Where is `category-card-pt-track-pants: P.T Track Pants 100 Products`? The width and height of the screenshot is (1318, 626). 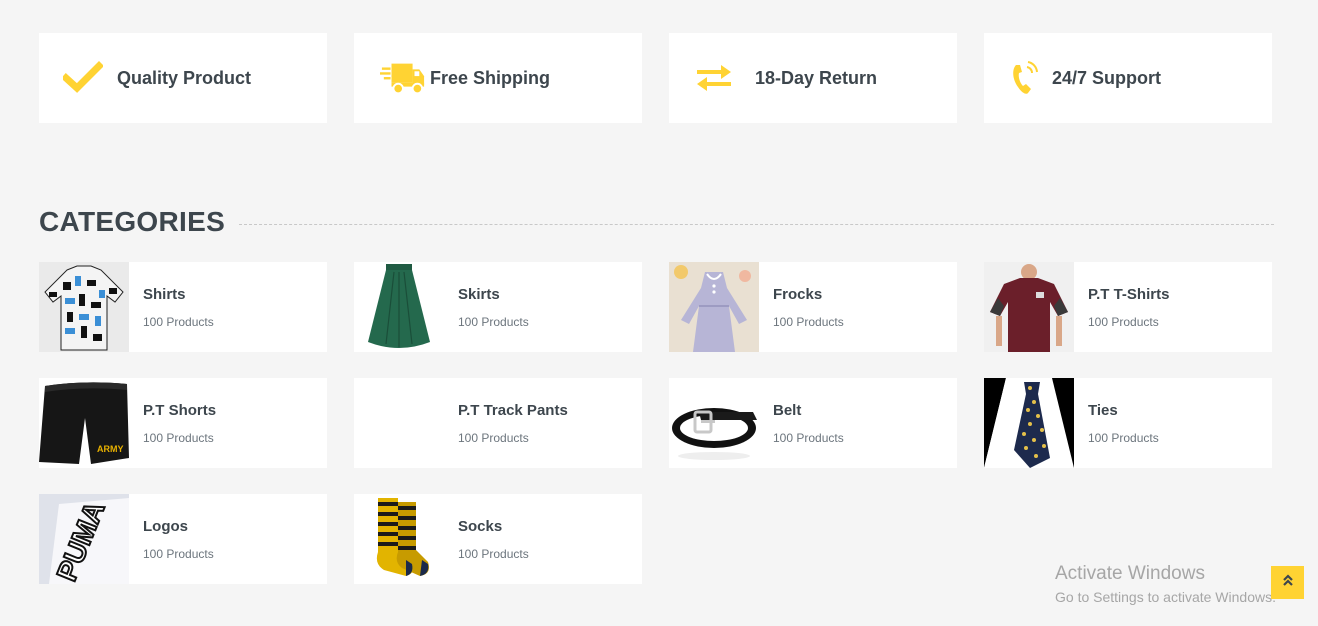 category-card-pt-track-pants: P.T Track Pants 100 Products is located at coordinates (498, 423).